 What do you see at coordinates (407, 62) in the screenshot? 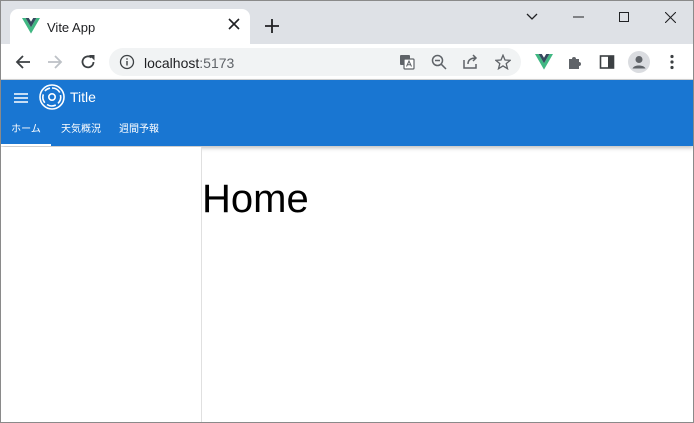
I see `translate-icon` at bounding box center [407, 62].